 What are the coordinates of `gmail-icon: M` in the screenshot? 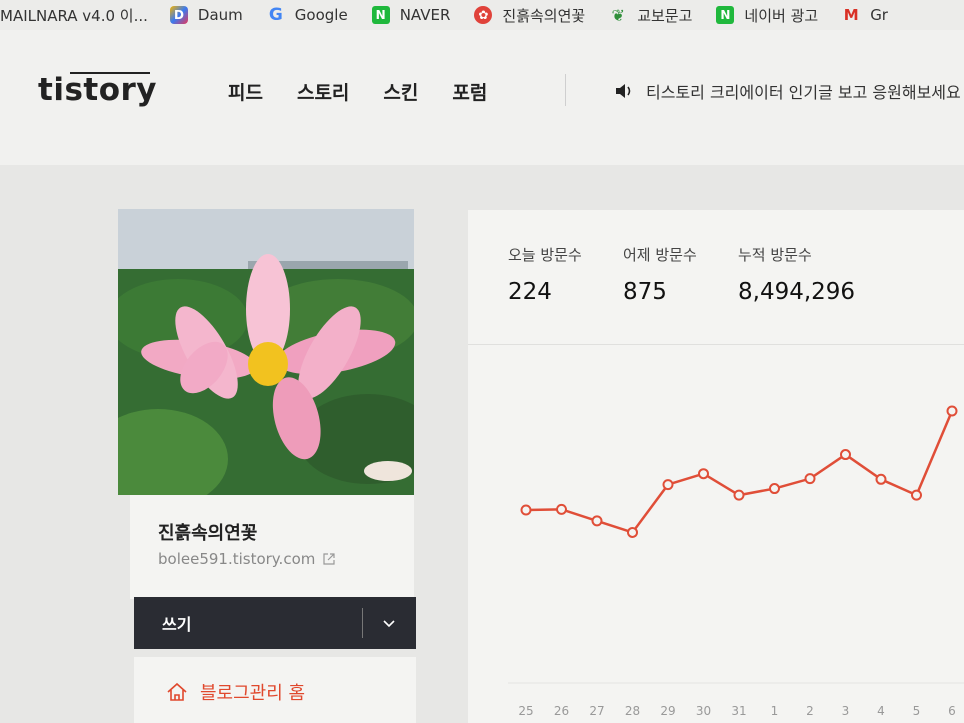 It's located at (851, 15).